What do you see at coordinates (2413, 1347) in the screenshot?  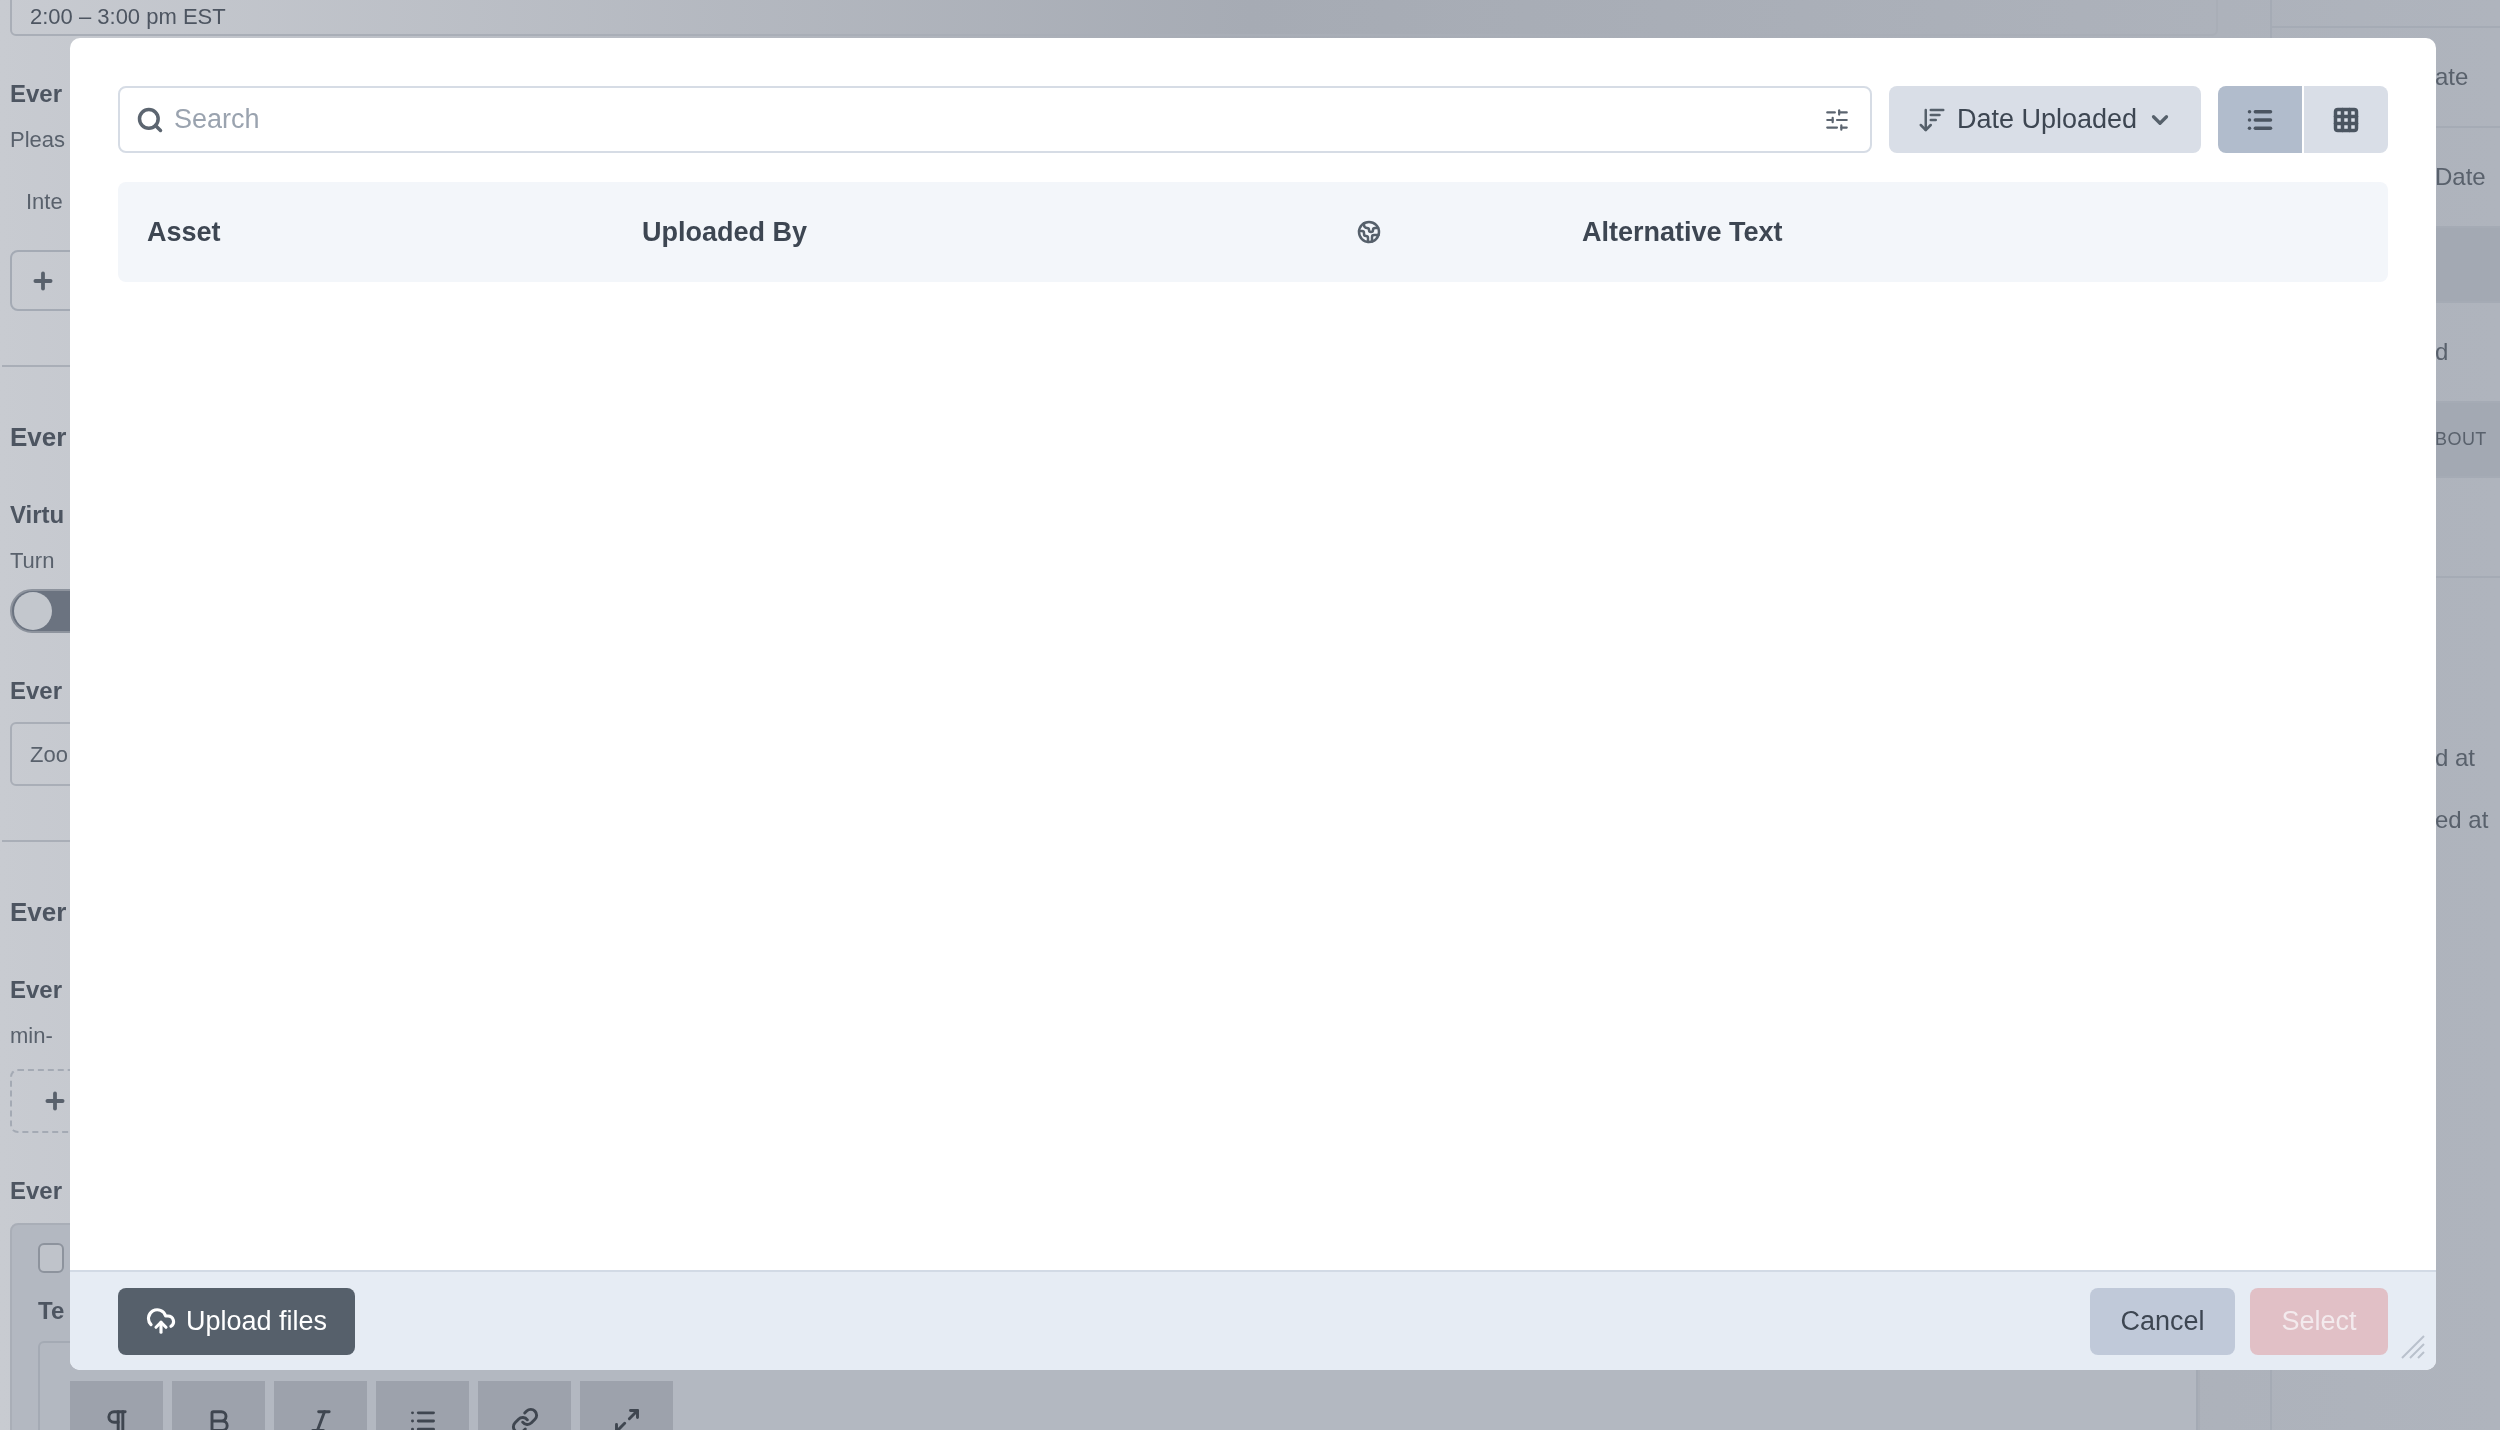 I see `resize-grip-icon` at bounding box center [2413, 1347].